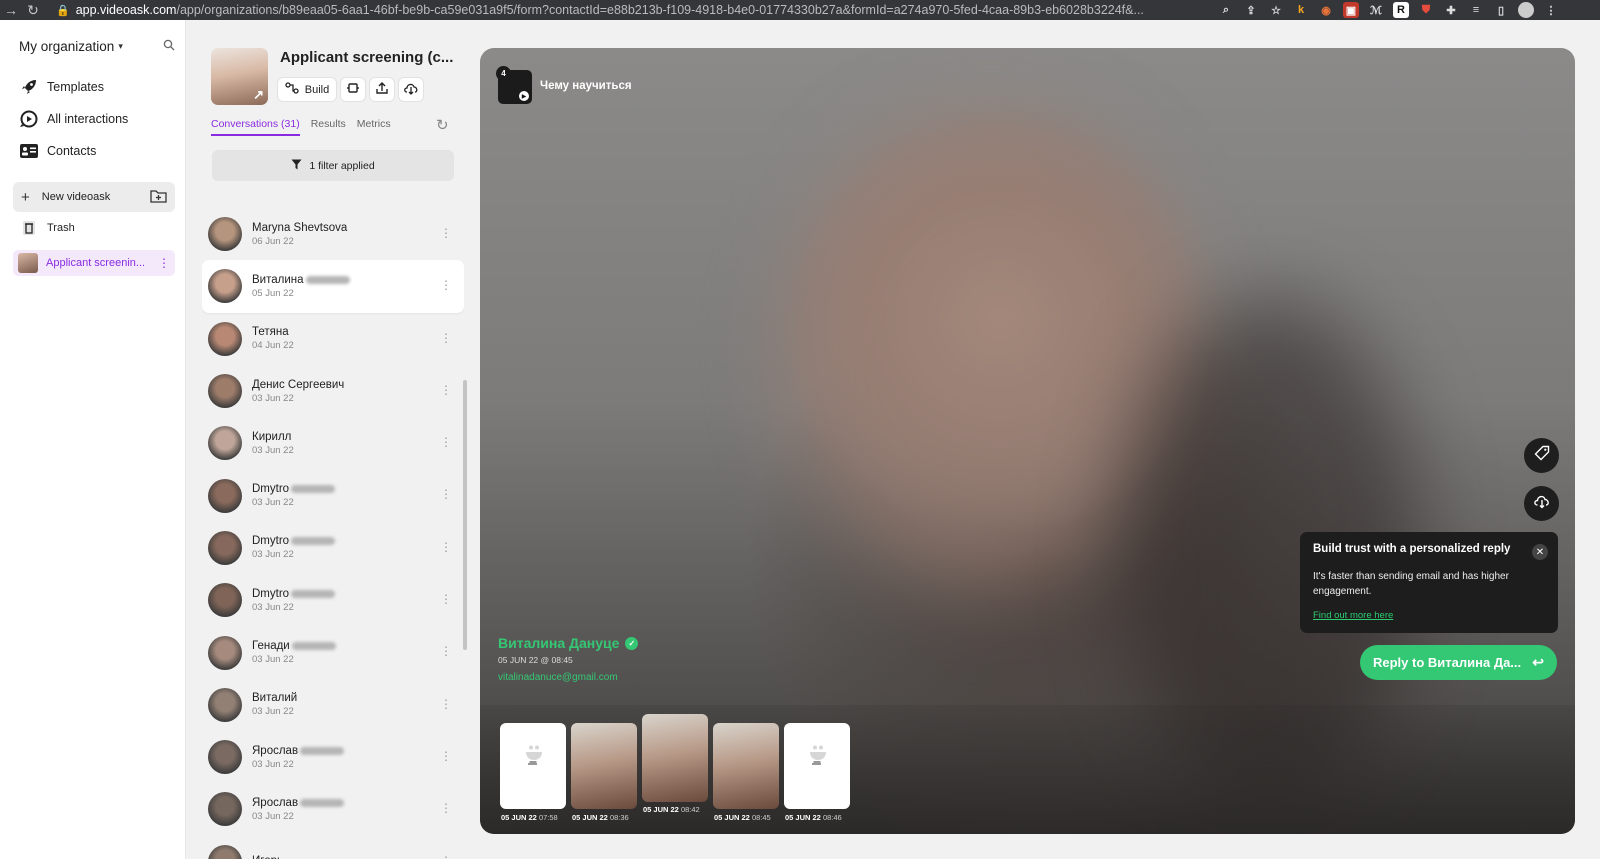  What do you see at coordinates (61, 87) in the screenshot?
I see `sidebar-item-templates: Templates` at bounding box center [61, 87].